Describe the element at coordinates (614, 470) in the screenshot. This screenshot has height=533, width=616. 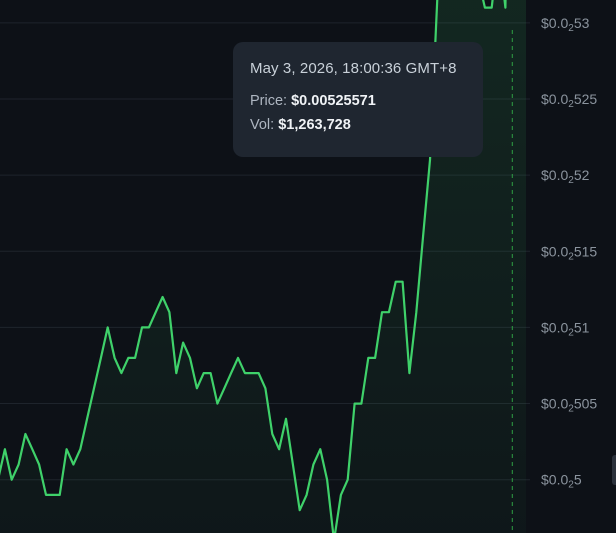
I see `scroll-handle` at that location.